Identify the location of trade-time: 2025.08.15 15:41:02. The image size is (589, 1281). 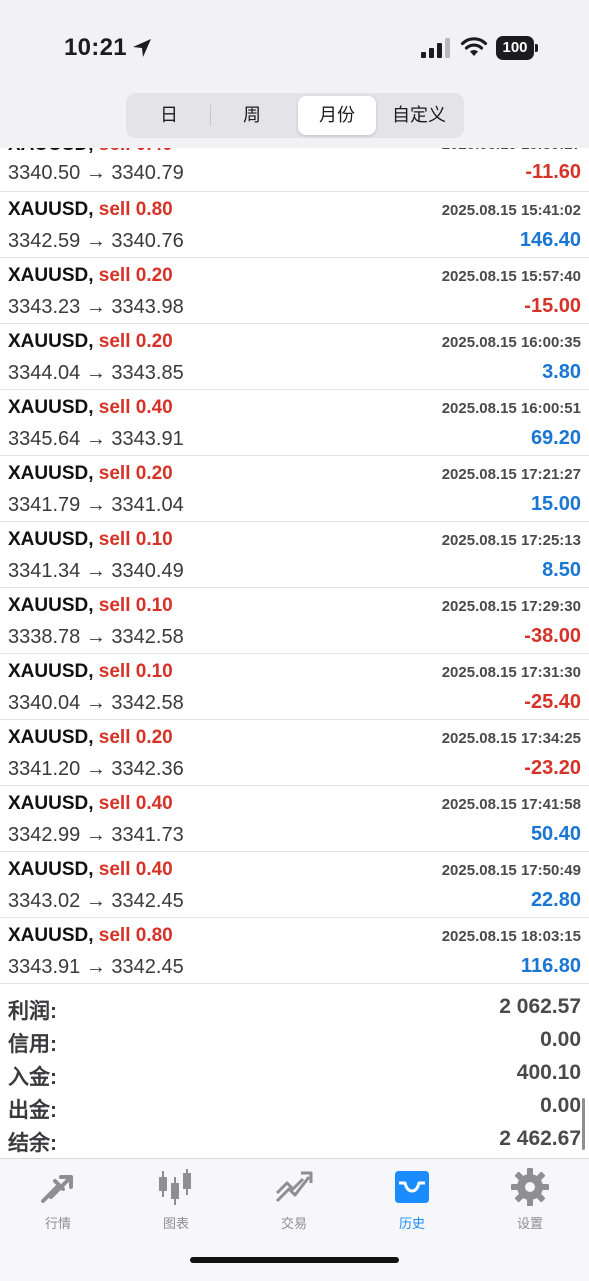
(511, 210).